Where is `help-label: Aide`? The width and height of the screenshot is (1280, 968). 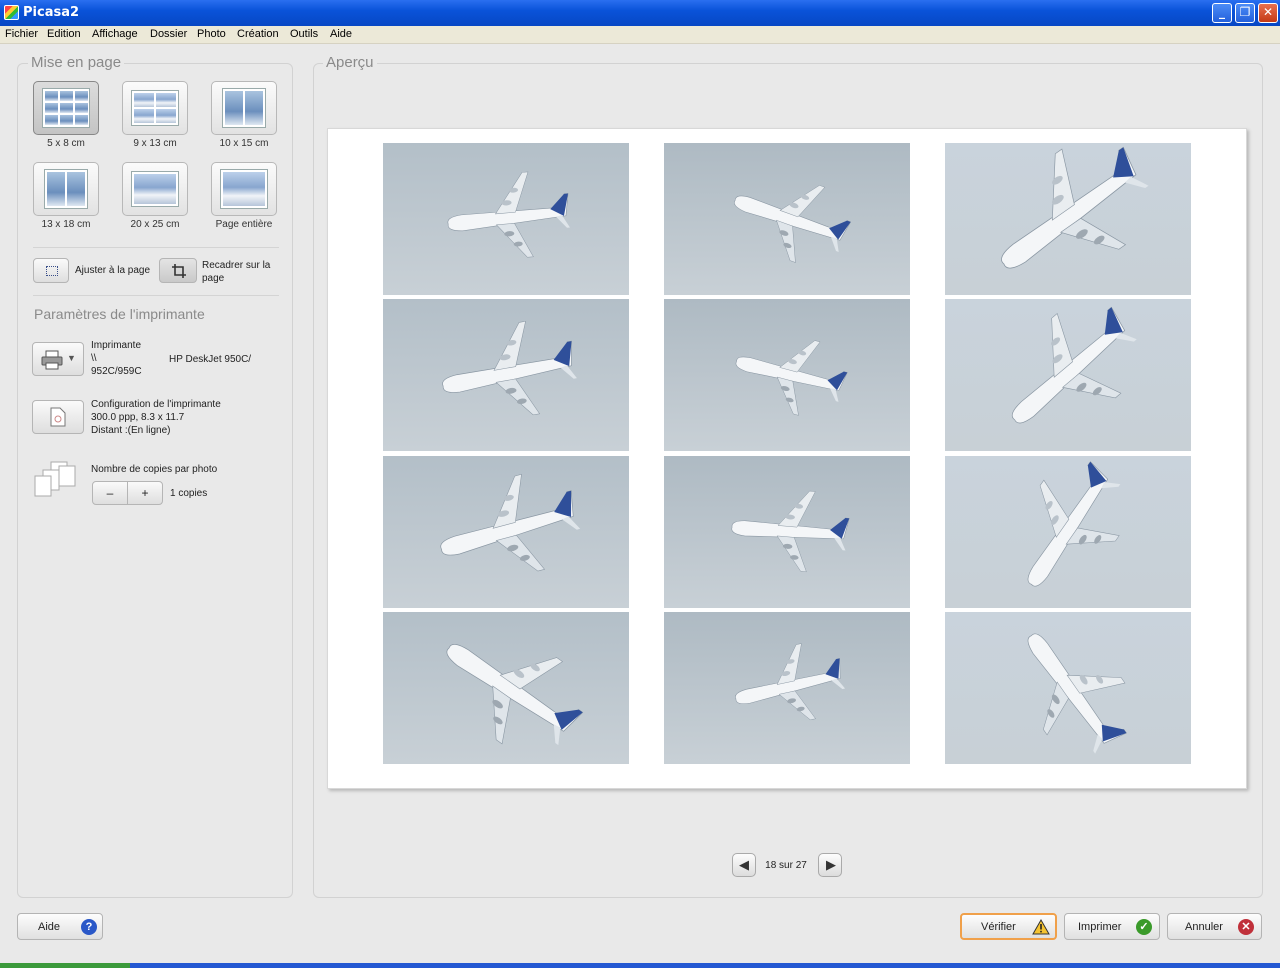
help-label: Aide is located at coordinates (49, 927).